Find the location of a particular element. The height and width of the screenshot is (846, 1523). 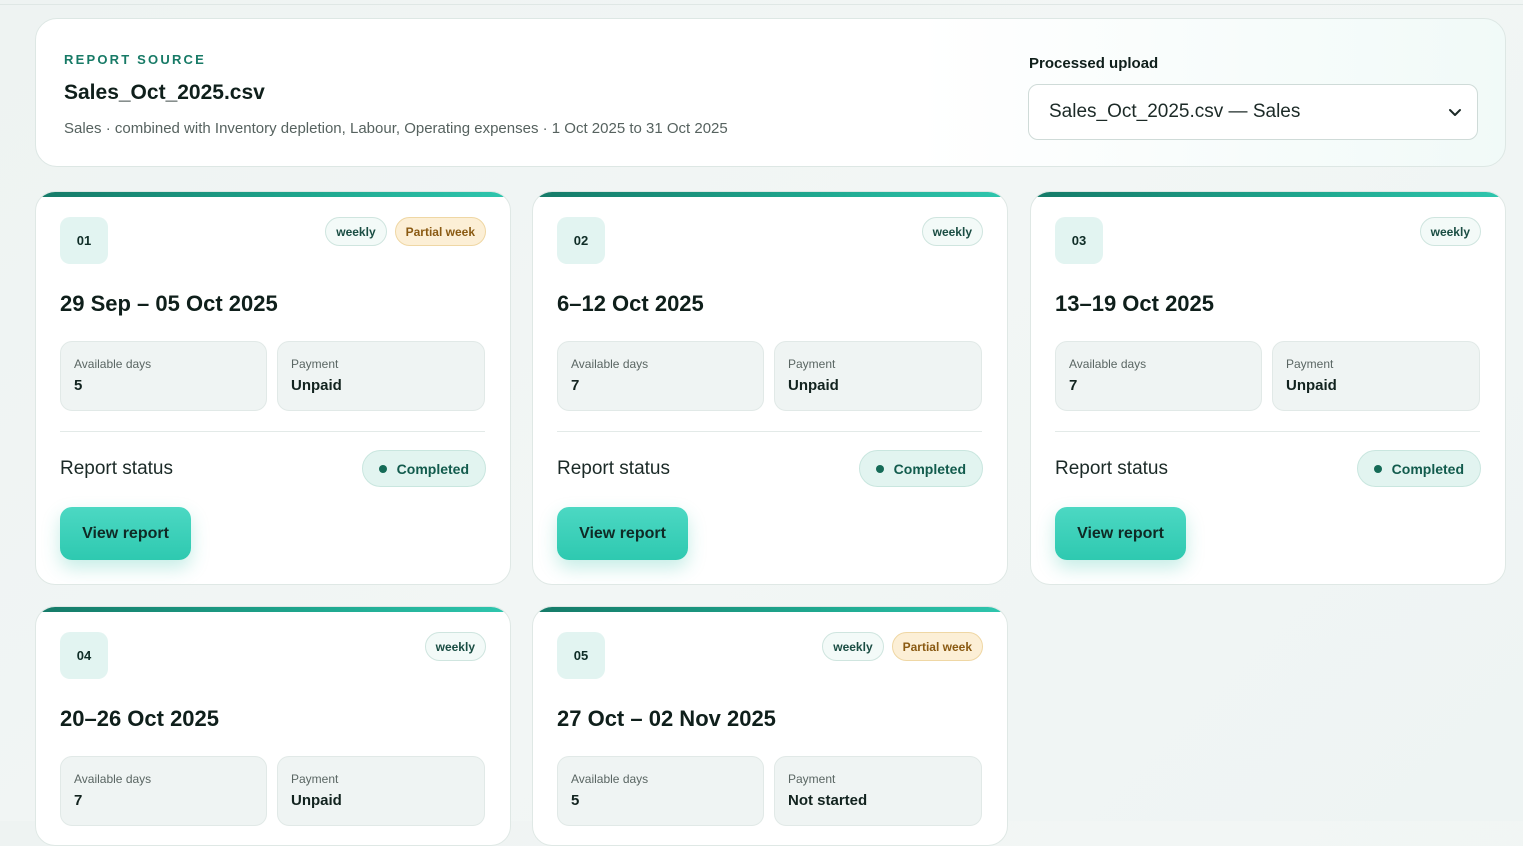

week-range: 29 Sep – 05 Oct 2025 is located at coordinates (169, 303).